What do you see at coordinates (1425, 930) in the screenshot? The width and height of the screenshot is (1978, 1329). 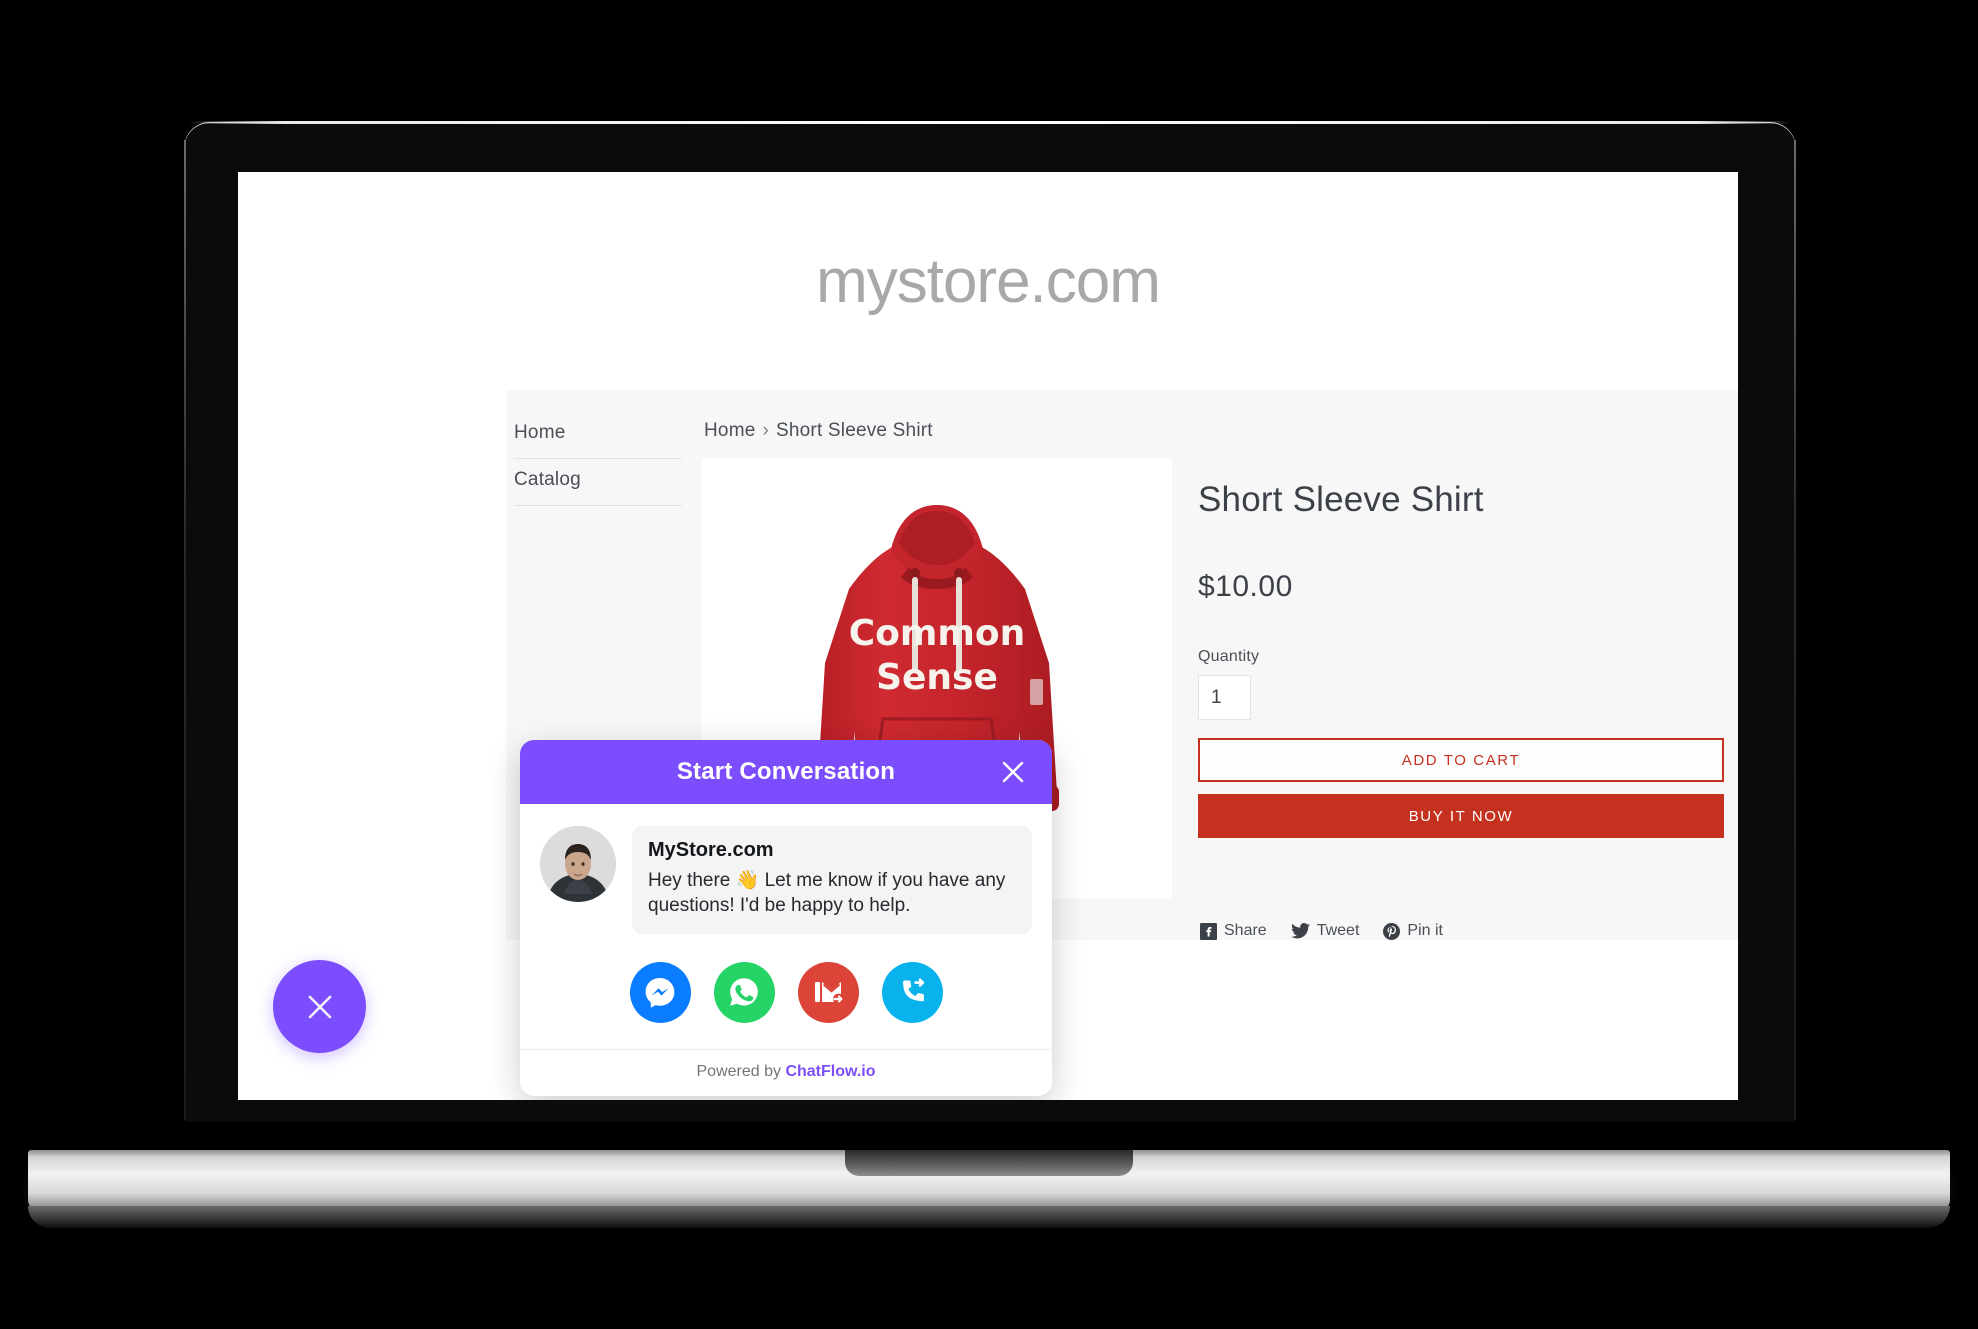 I see `share-pinterest-label: Pin it` at bounding box center [1425, 930].